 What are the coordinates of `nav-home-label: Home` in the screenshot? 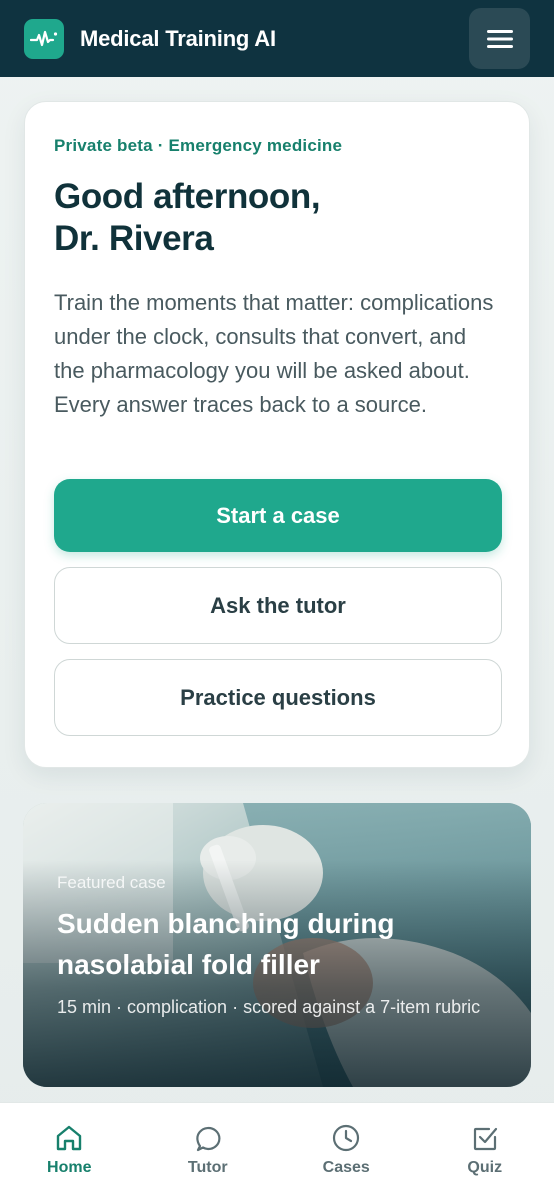 It's located at (69, 1167).